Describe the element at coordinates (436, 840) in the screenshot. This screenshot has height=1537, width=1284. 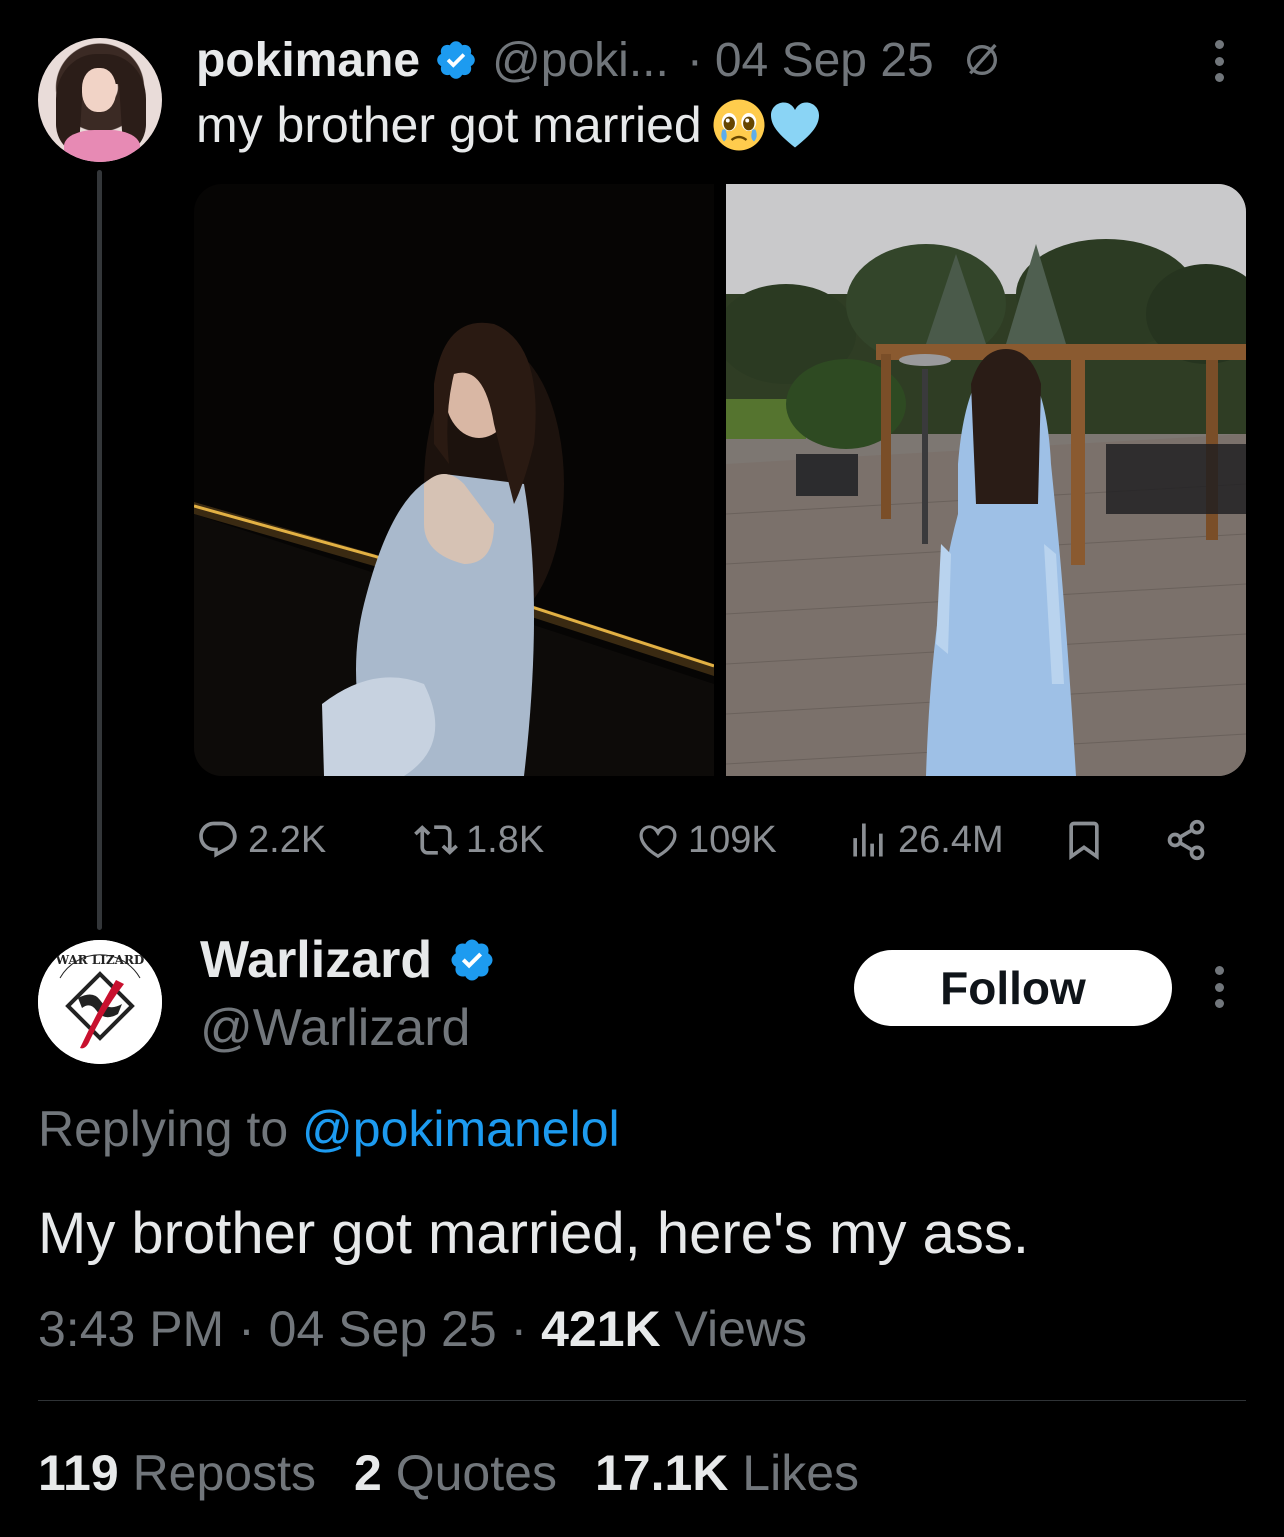
I see `repost-icon` at that location.